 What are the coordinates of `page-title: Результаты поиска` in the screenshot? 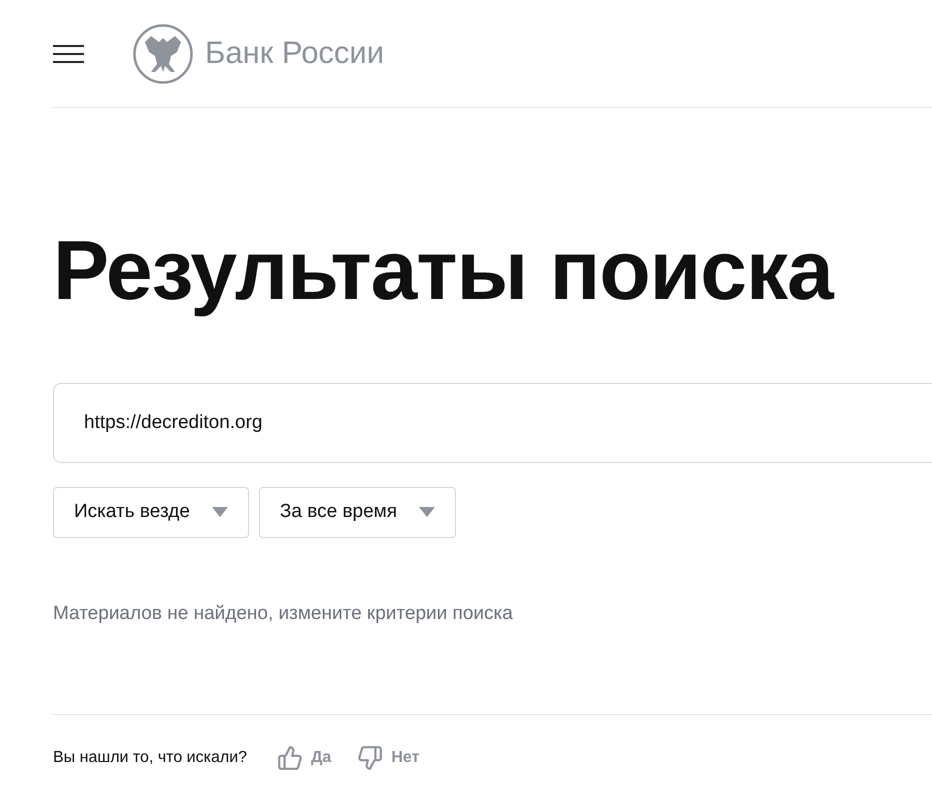 It's located at (443, 270).